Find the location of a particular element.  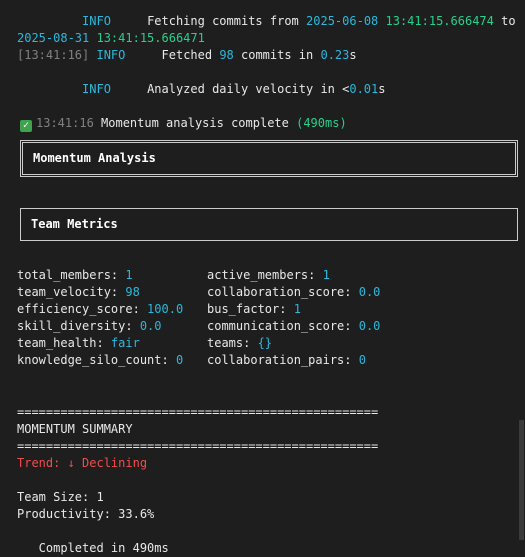

summary-title: MOMENTUM SUMMARY is located at coordinates (75, 429).